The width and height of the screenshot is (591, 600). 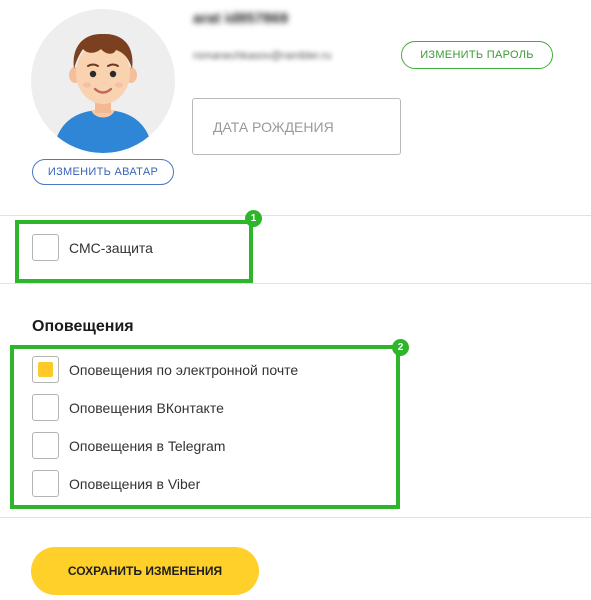 I want to click on telegram-notifications-label: Оповещения в Telegram, so click(x=147, y=446).